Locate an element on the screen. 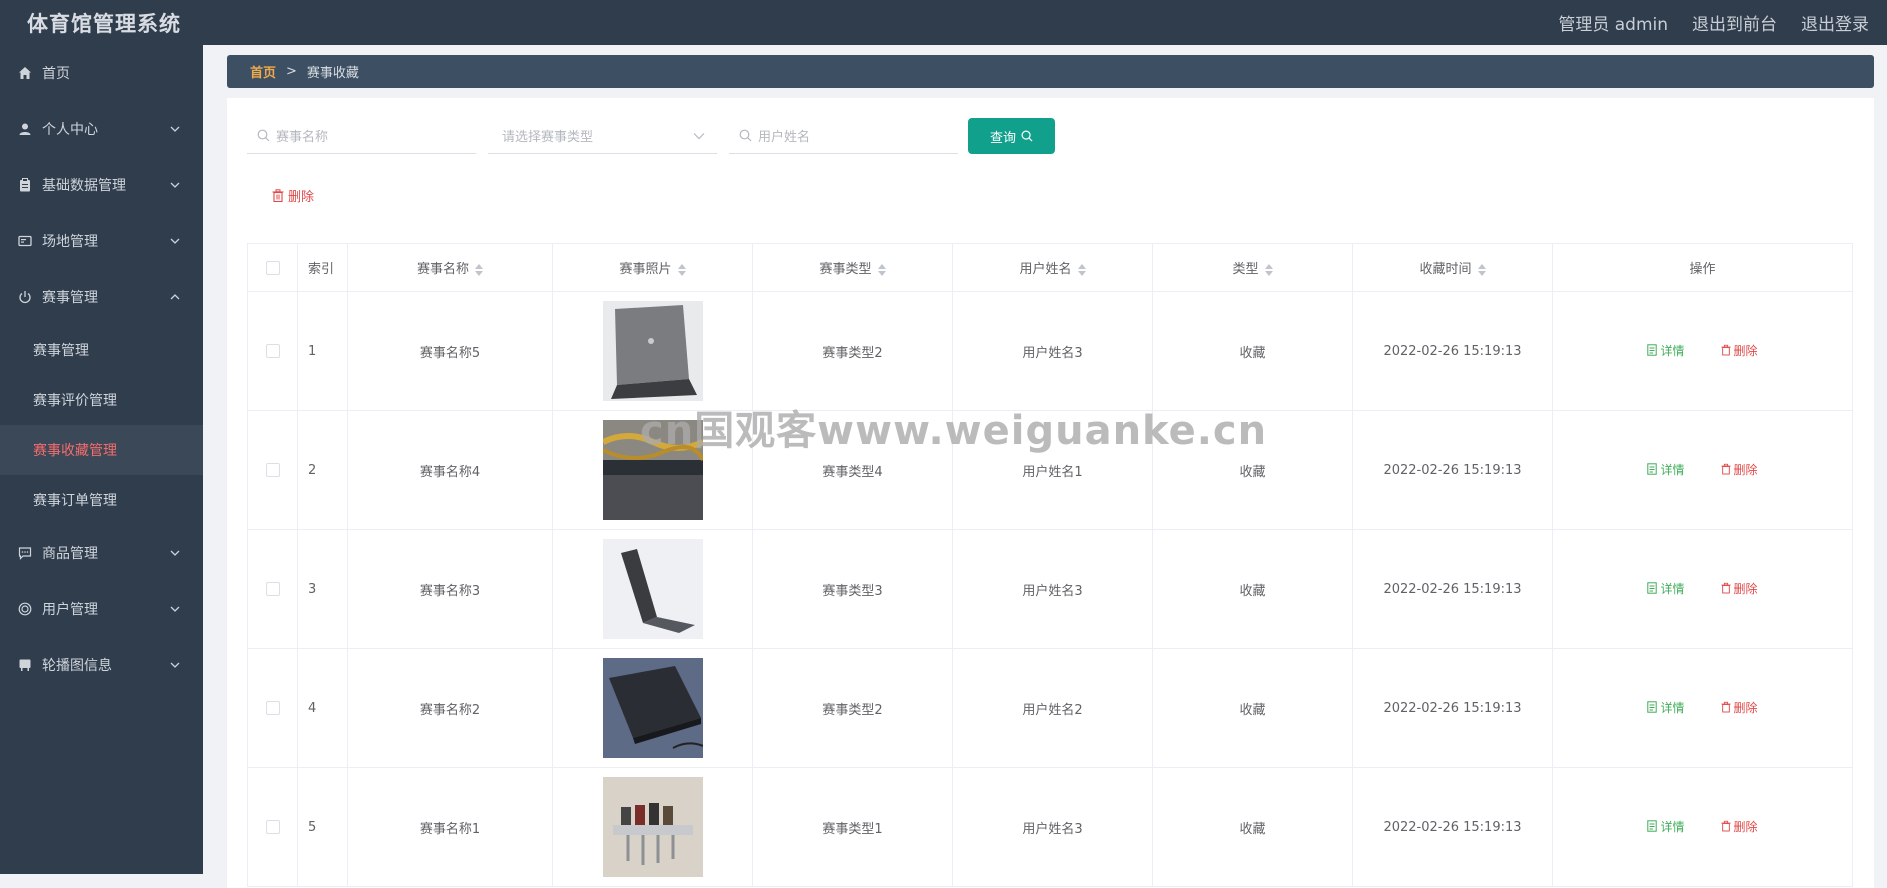  index-cell: 2 is located at coordinates (322, 470).